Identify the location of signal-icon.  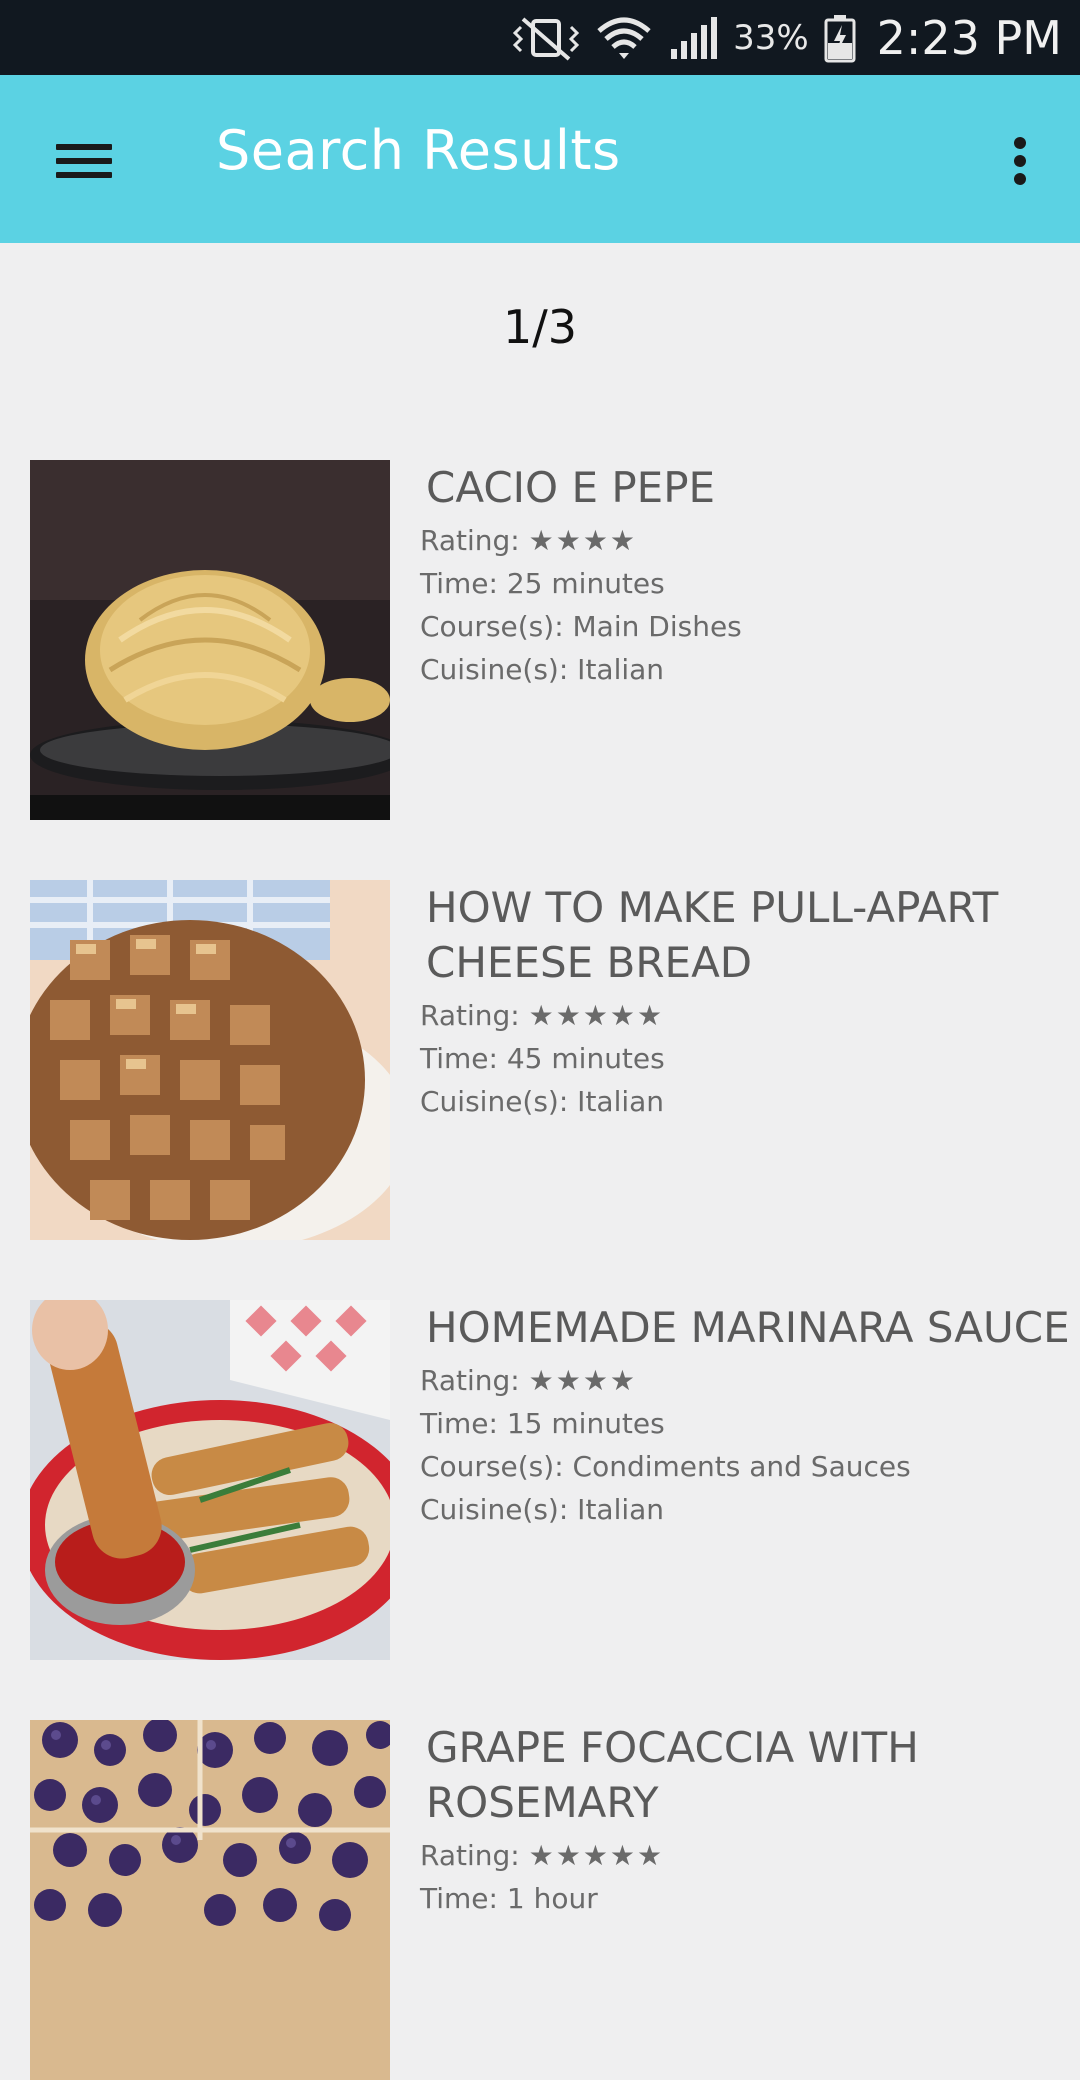
(693, 38).